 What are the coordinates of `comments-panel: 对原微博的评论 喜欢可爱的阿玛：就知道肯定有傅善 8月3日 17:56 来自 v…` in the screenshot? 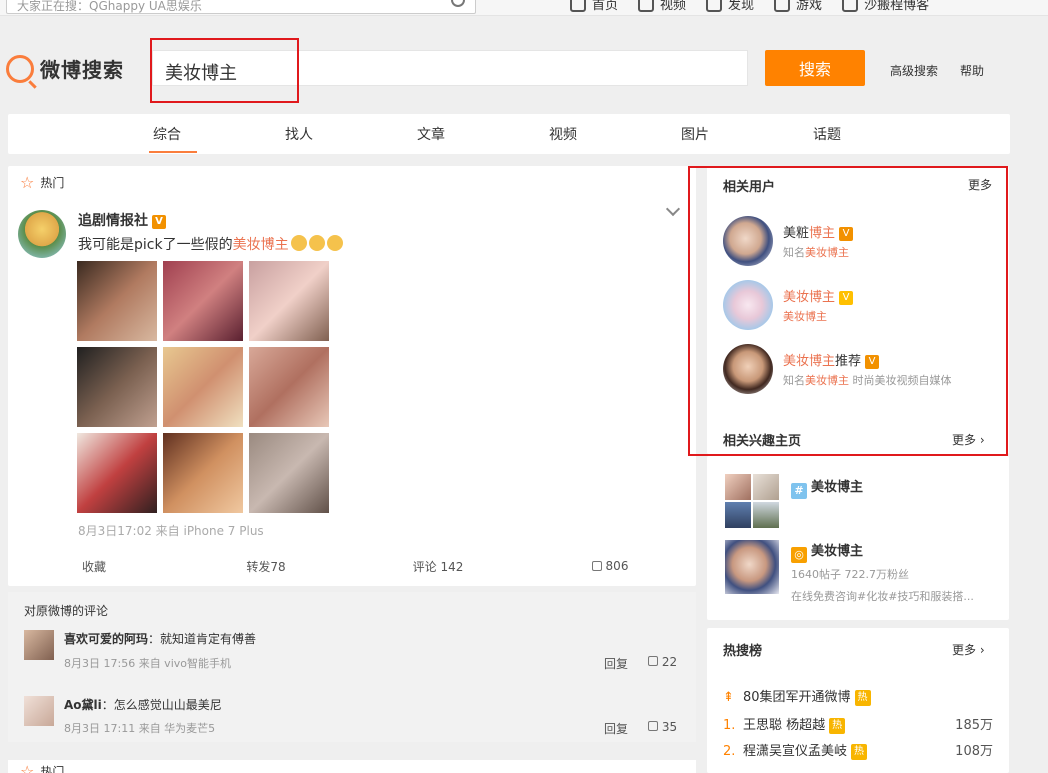 It's located at (352, 667).